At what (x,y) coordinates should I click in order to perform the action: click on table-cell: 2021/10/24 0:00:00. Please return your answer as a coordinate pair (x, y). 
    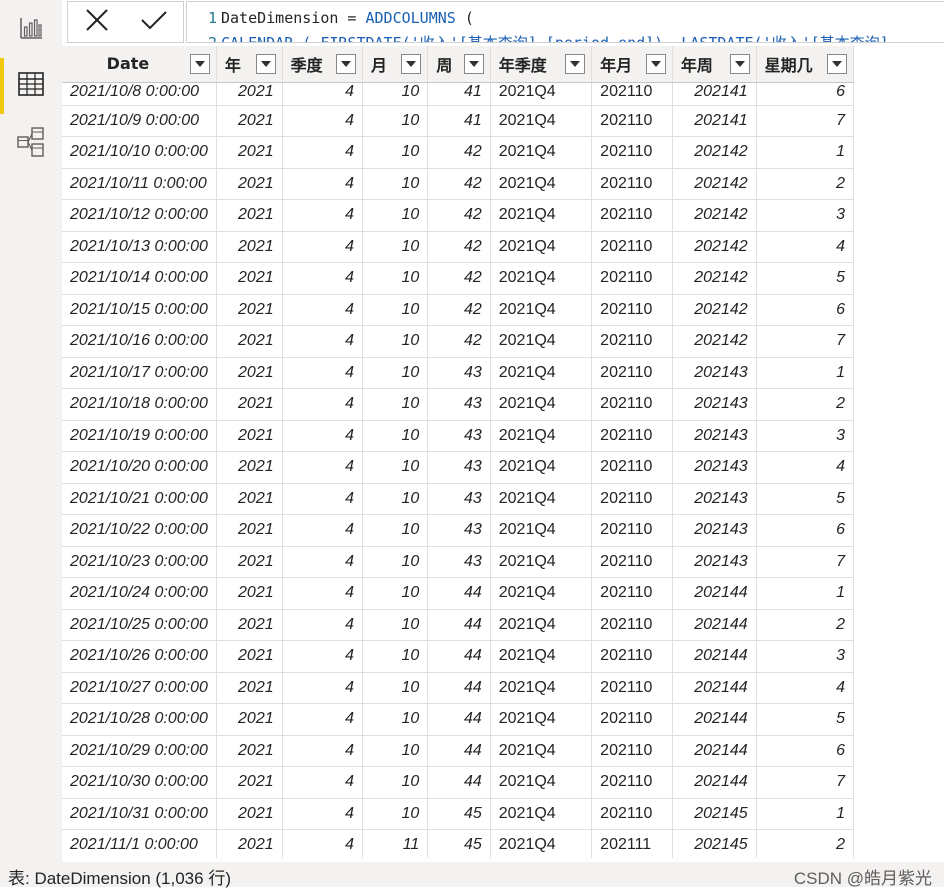
    Looking at the image, I should click on (139, 593).